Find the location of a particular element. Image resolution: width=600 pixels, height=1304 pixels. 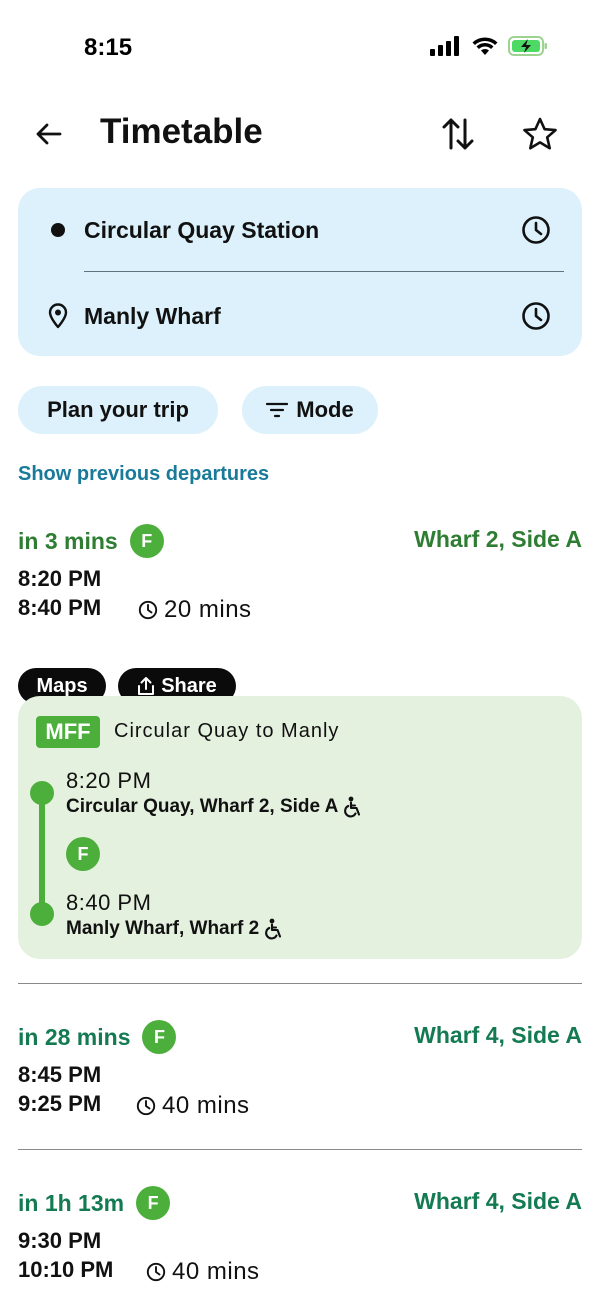

swap-direction-button is located at coordinates (458, 134).